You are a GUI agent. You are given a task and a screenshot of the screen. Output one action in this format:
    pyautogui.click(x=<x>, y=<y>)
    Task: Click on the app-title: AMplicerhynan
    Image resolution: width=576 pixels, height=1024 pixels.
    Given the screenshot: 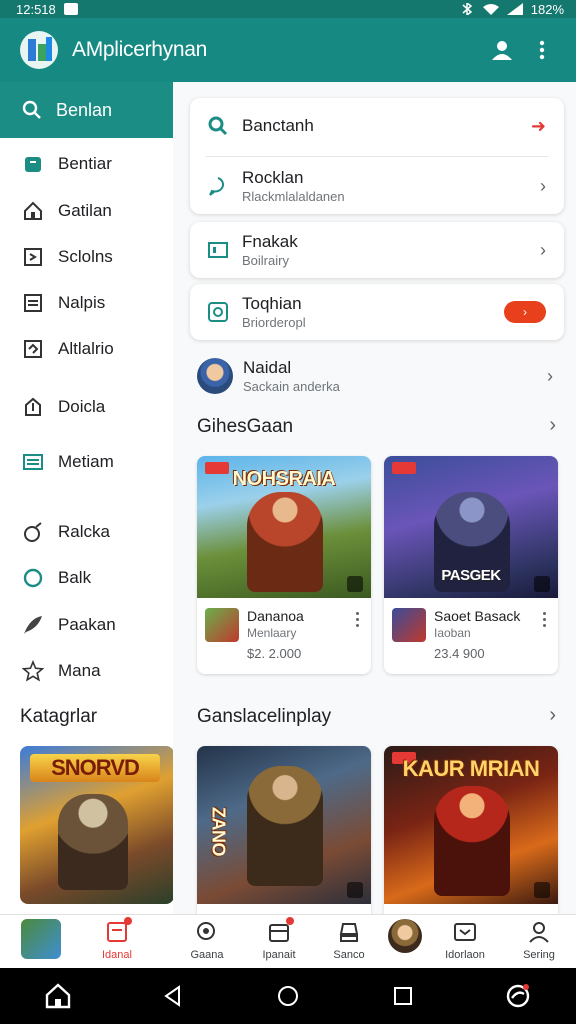 What is the action you would take?
    pyautogui.click(x=139, y=49)
    